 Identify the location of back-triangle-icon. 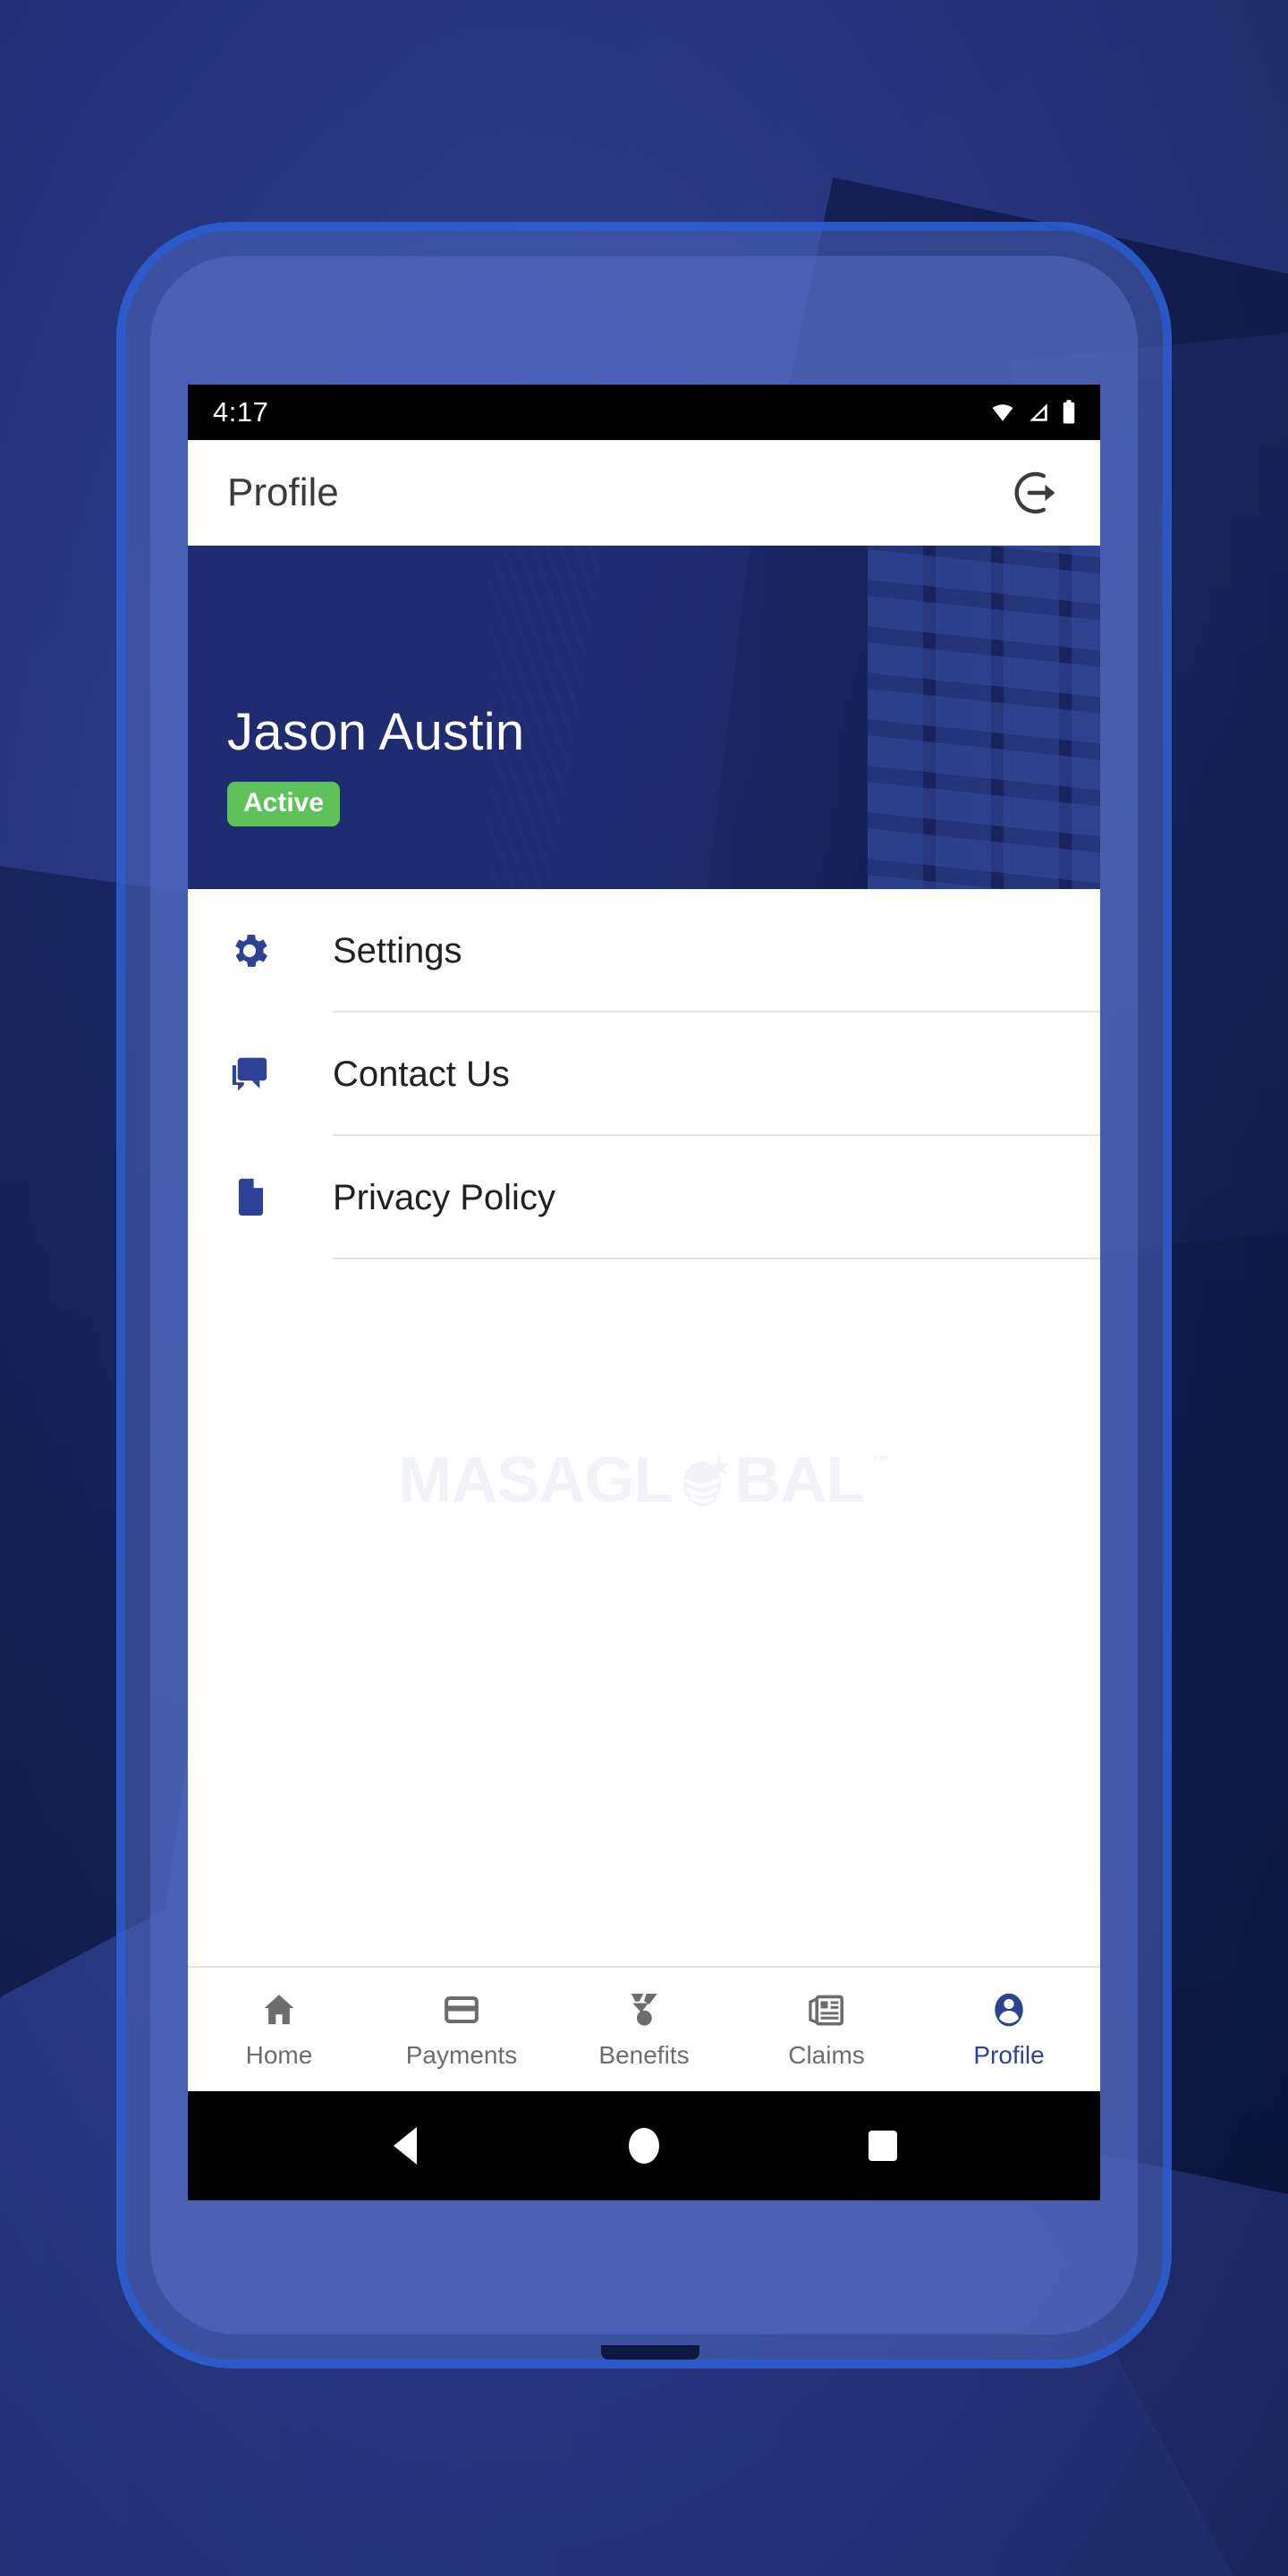
(406, 2146).